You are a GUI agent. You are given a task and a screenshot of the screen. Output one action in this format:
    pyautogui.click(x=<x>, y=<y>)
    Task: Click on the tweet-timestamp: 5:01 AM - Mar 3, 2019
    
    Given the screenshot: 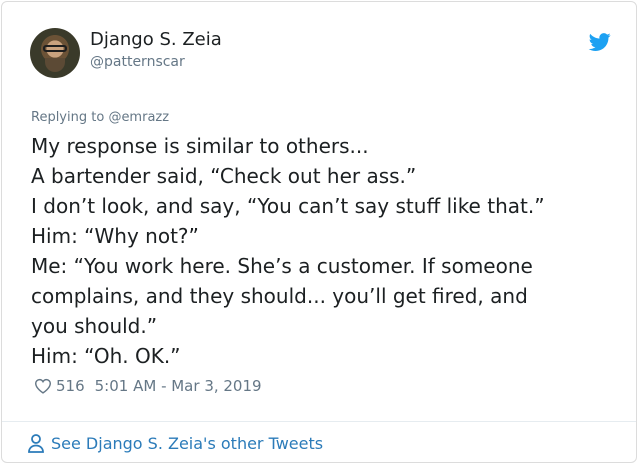 What is the action you would take?
    pyautogui.click(x=178, y=386)
    